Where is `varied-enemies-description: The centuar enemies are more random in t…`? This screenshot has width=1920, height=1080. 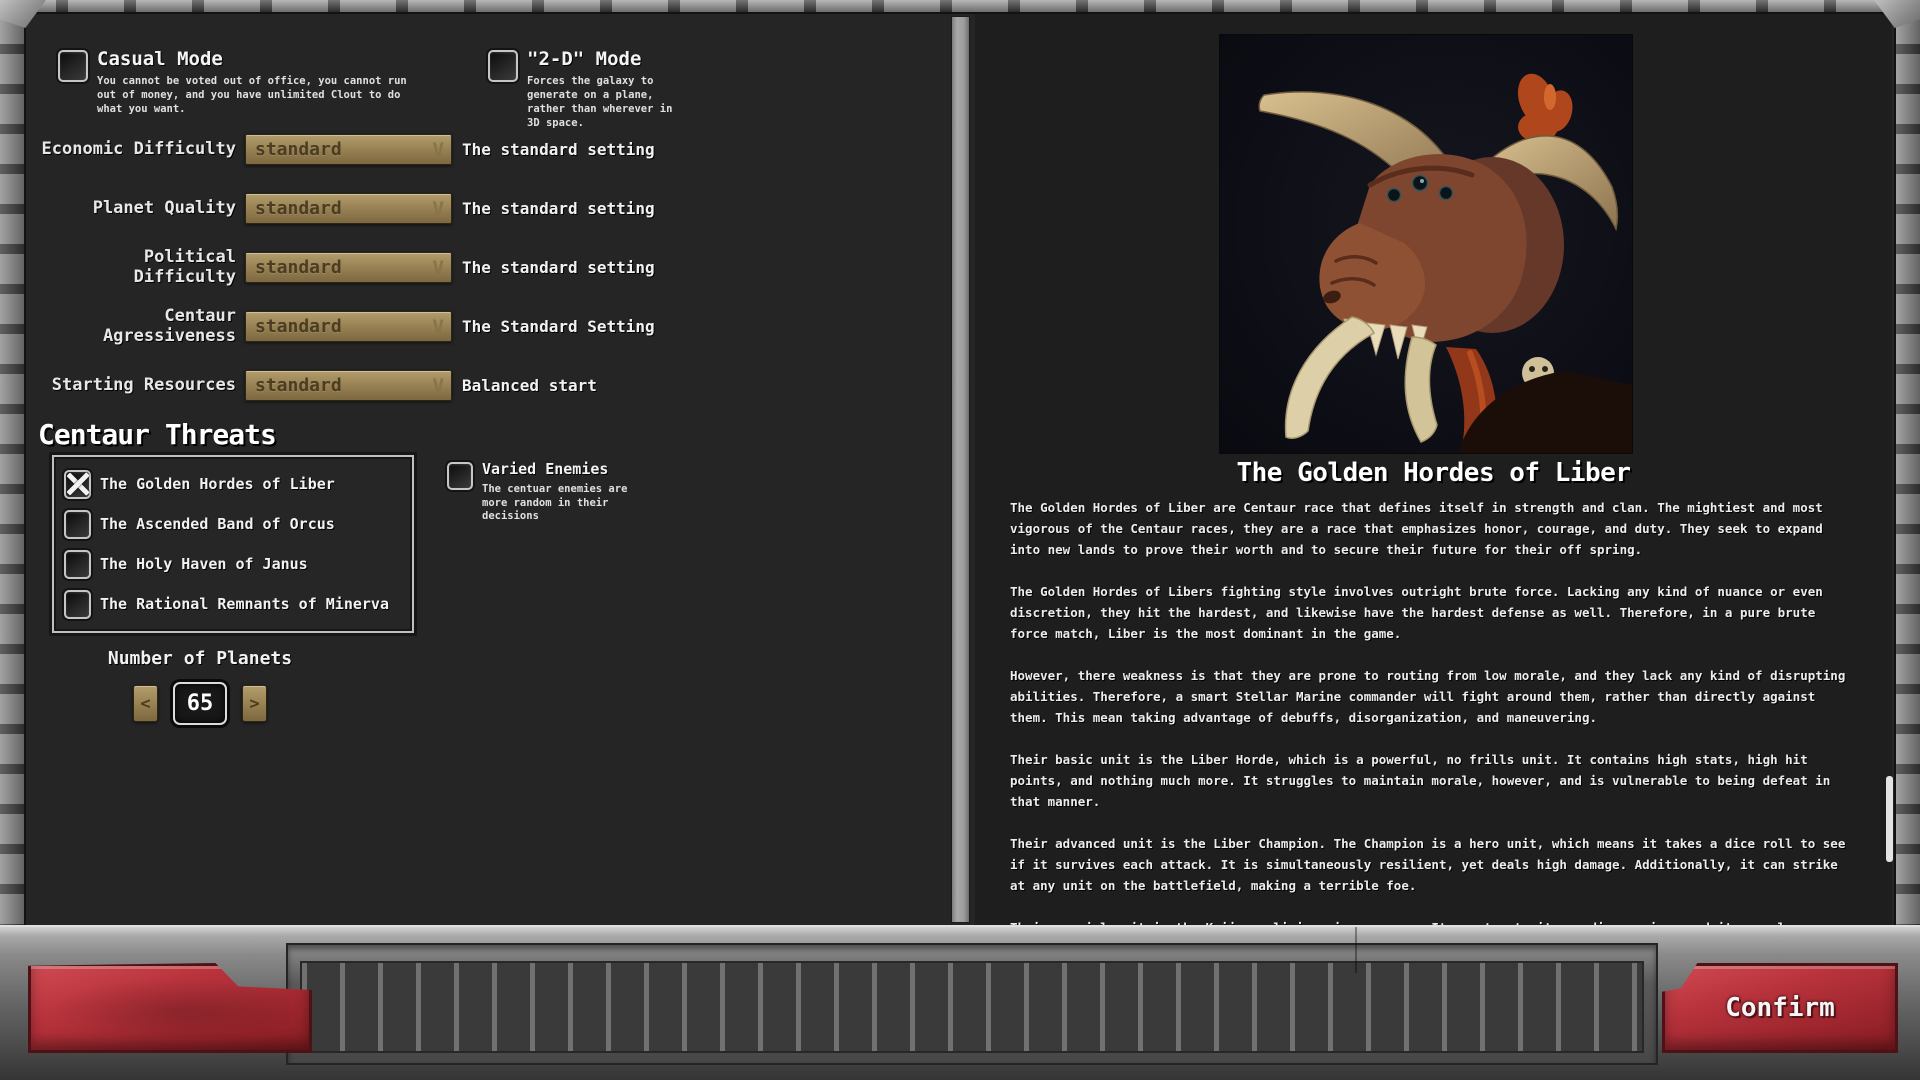 varied-enemies-description: The centuar enemies are more random in t… is located at coordinates (555, 502).